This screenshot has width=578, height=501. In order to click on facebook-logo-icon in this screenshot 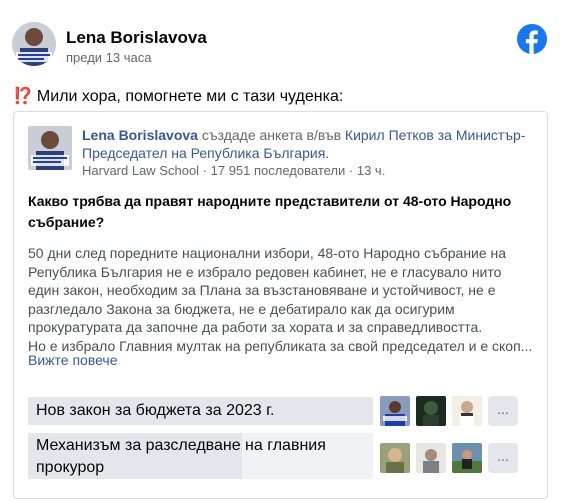, I will do `click(532, 39)`.